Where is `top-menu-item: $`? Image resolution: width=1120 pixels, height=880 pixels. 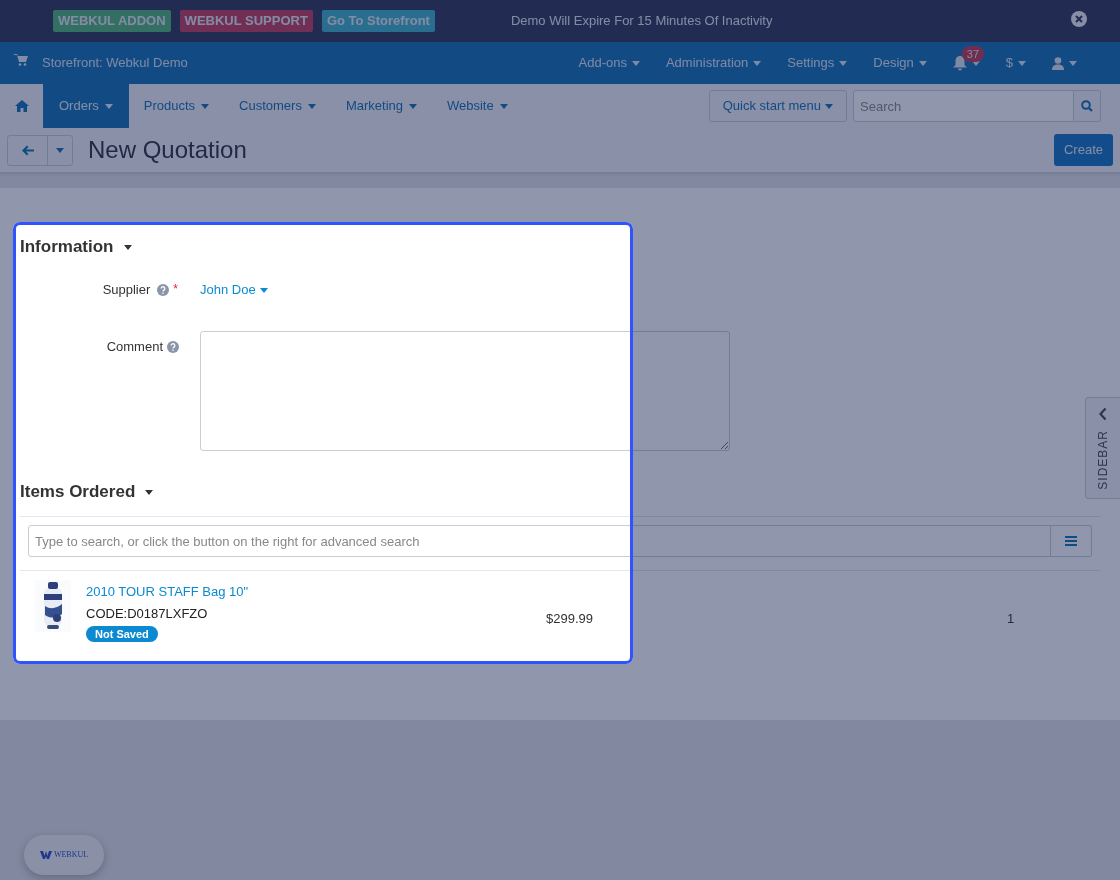
top-menu-item: $ is located at coordinates (1015, 63).